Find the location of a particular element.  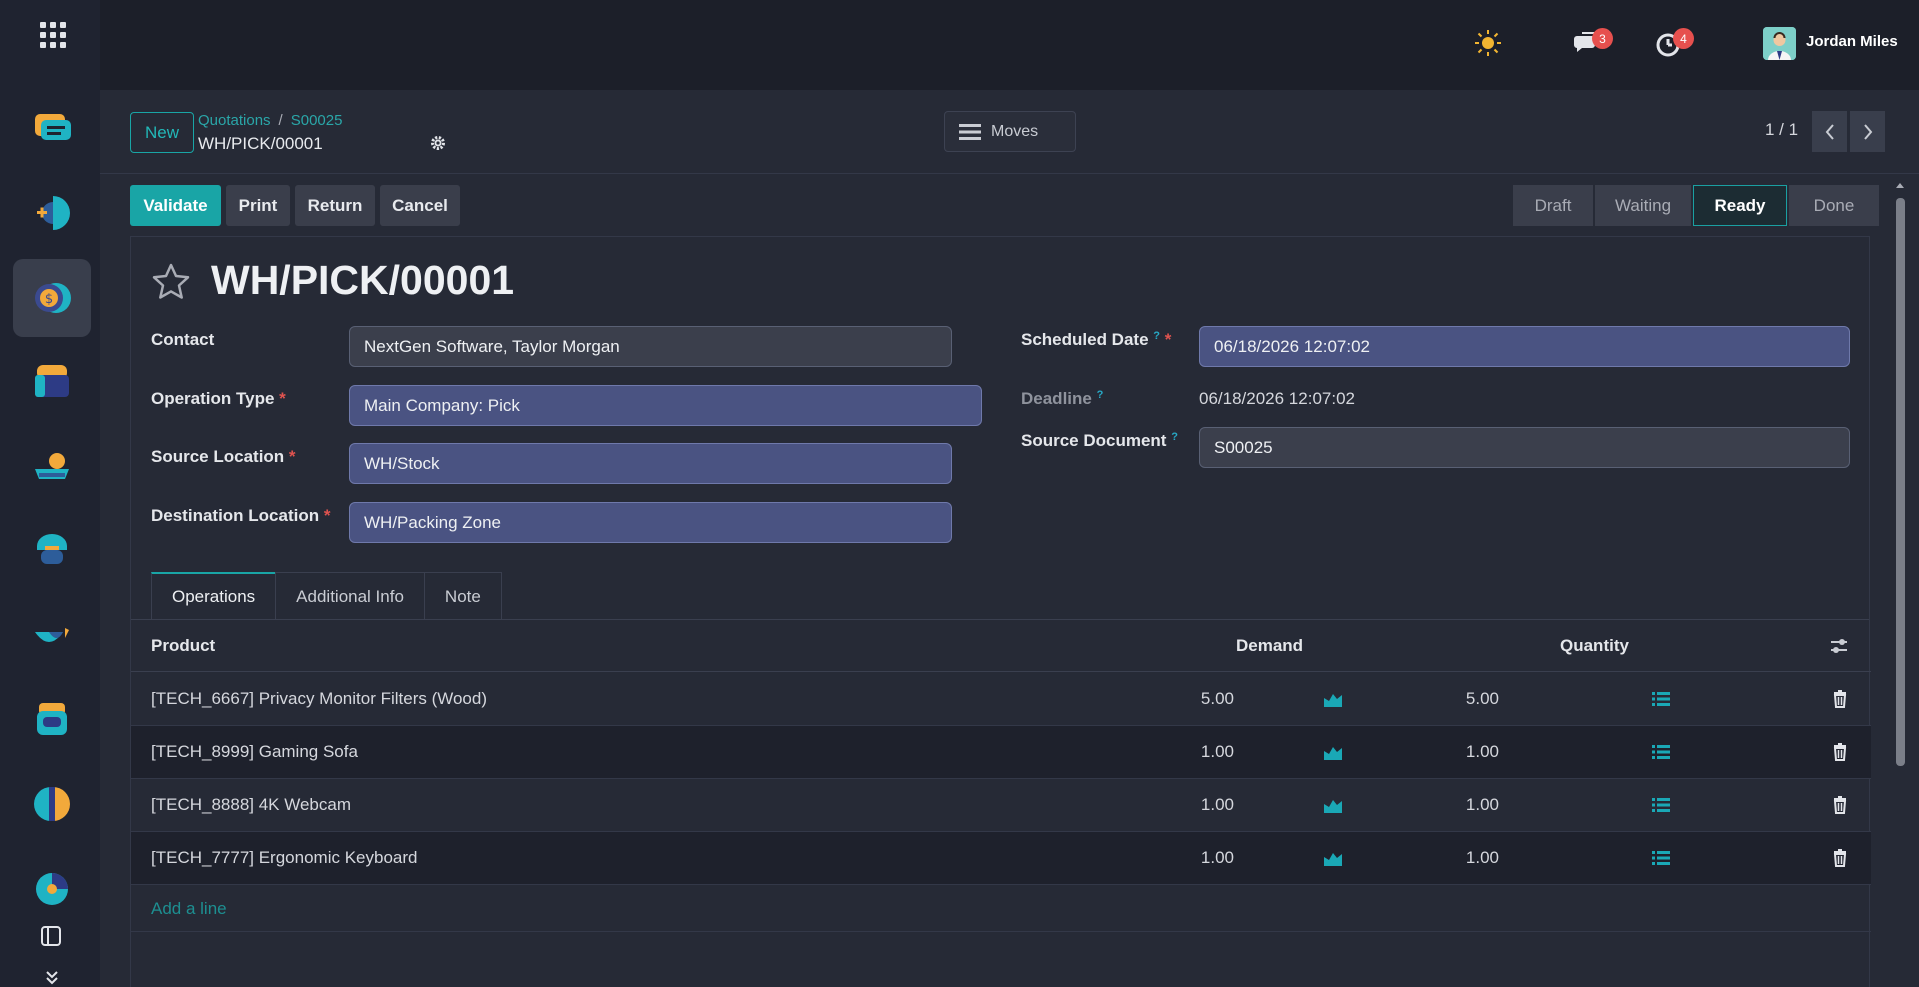

user-name: Jordan Miles is located at coordinates (1852, 41).